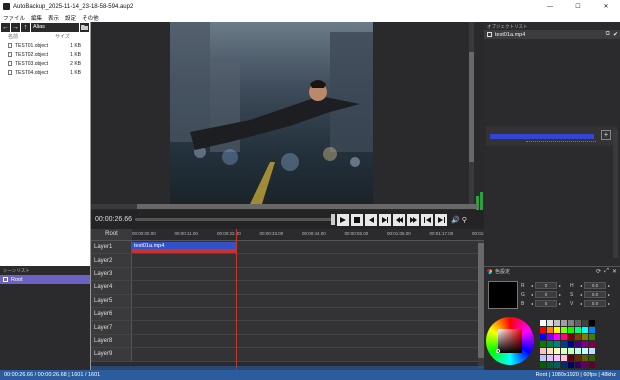  Describe the element at coordinates (45, 45) in the screenshot. I see `file-row: TEST01.object 1 KB` at that location.